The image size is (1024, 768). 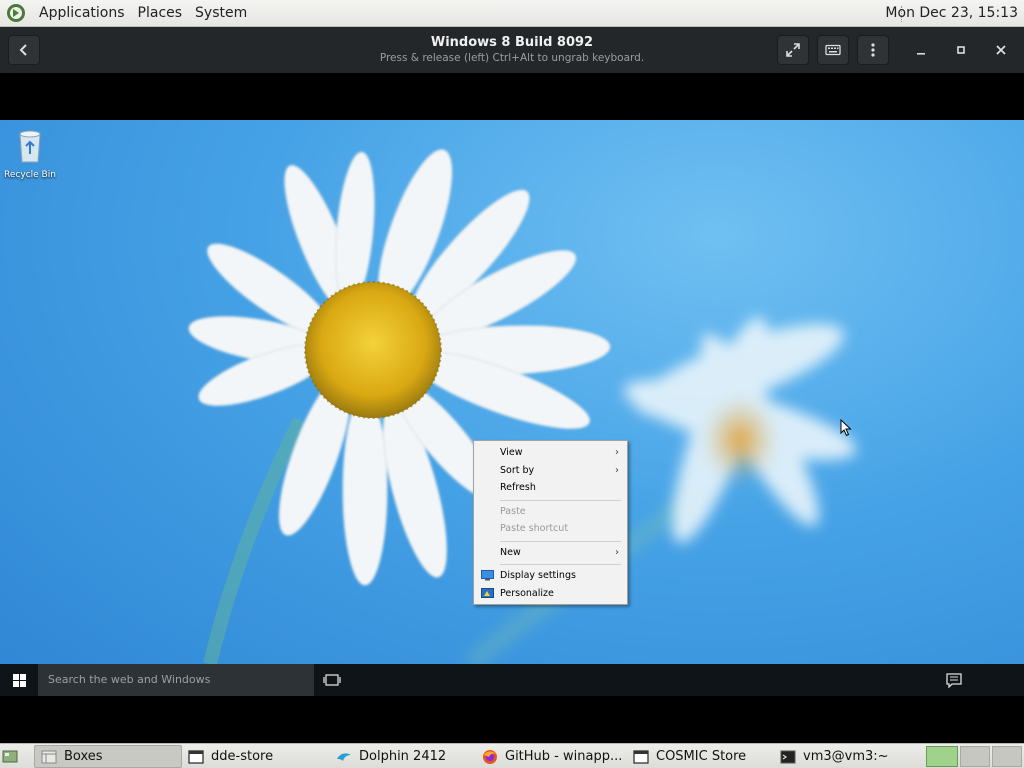 I want to click on firefox-icon, so click(x=490, y=756).